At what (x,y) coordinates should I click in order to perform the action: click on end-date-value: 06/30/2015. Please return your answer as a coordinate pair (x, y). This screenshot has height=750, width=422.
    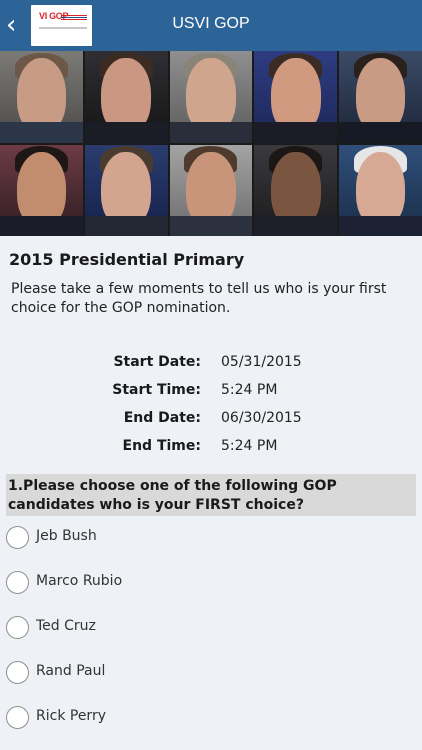
    Looking at the image, I should click on (261, 418).